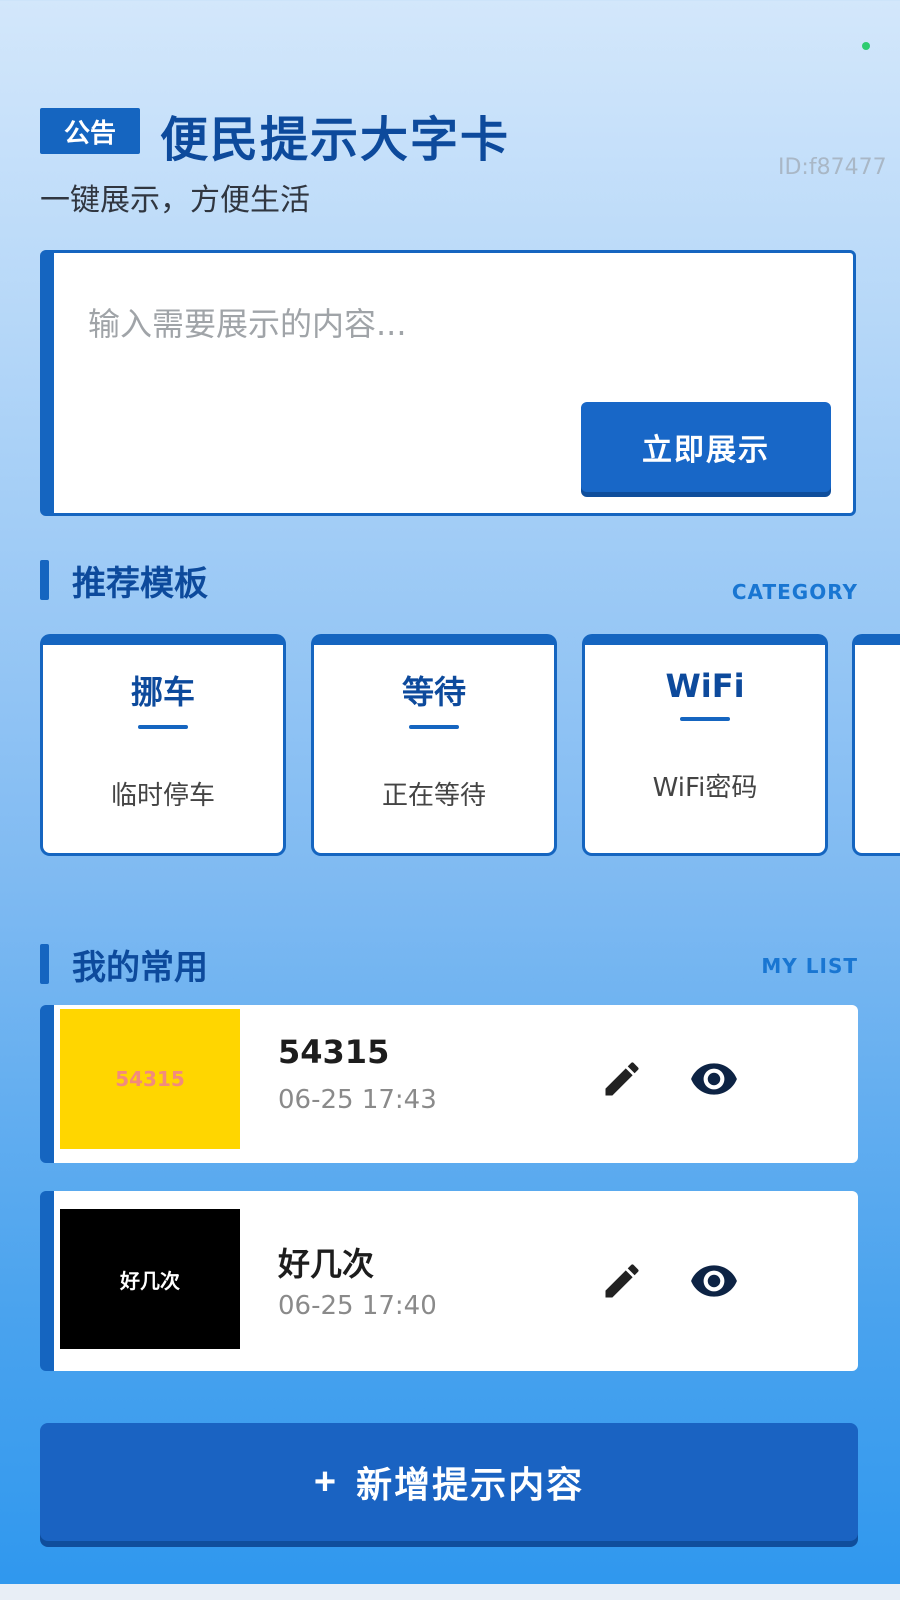  Describe the element at coordinates (705, 686) in the screenshot. I see `template-title: WiFi` at that location.